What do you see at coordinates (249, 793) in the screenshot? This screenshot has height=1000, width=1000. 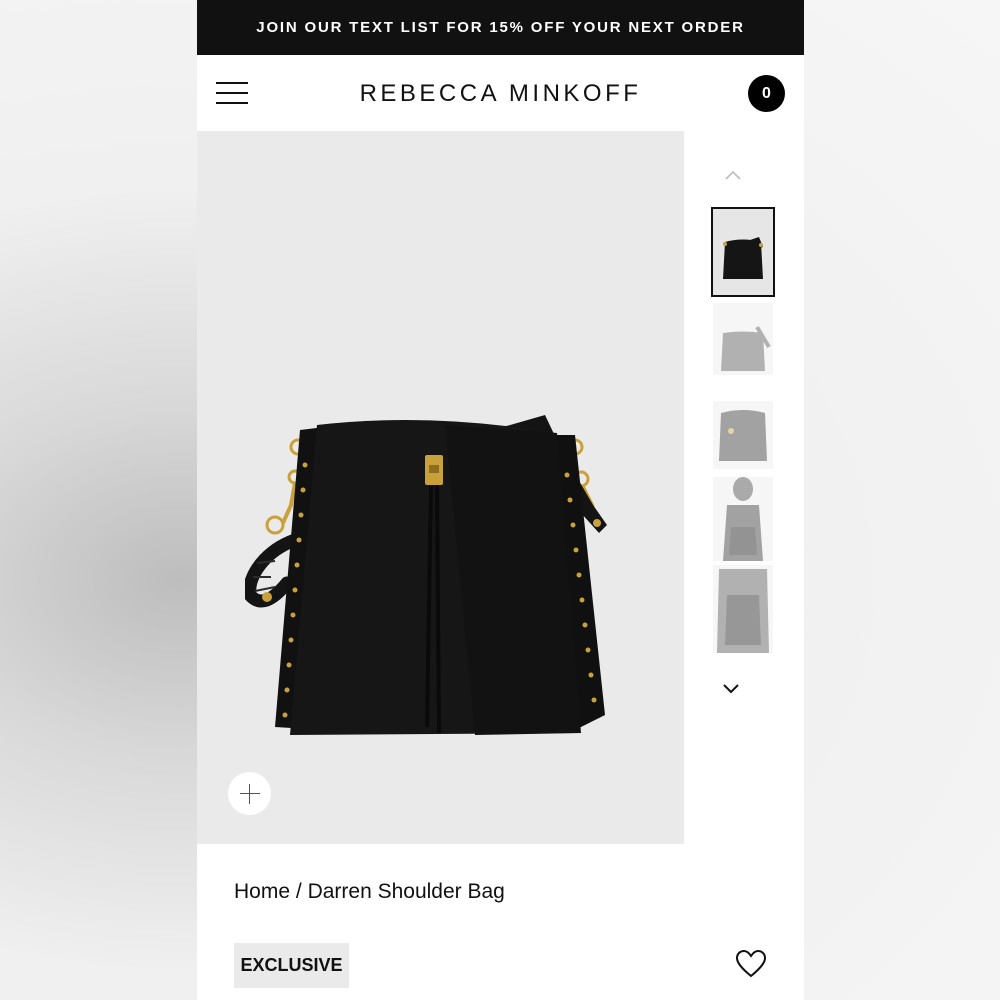 I see `zoom-plus-icon` at bounding box center [249, 793].